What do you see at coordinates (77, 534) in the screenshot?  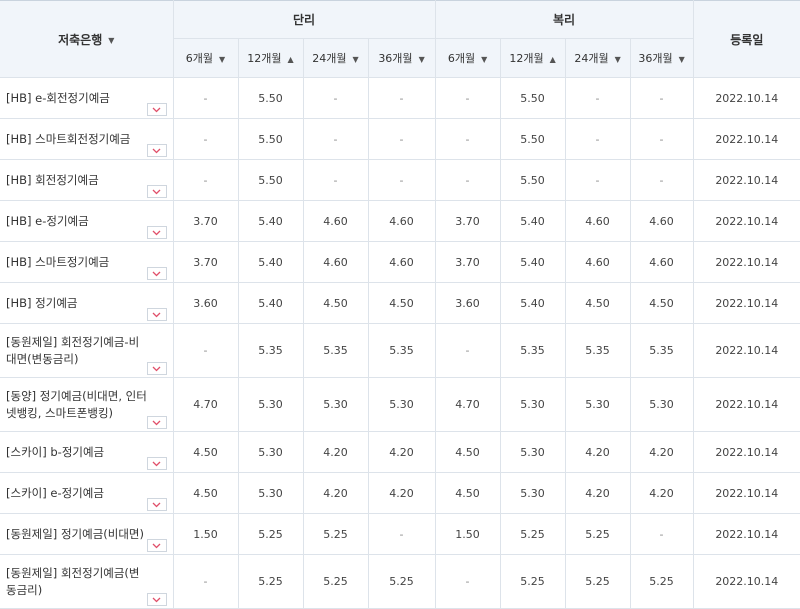 I see `product-name: [동원제일] 정기예금(비대면)` at bounding box center [77, 534].